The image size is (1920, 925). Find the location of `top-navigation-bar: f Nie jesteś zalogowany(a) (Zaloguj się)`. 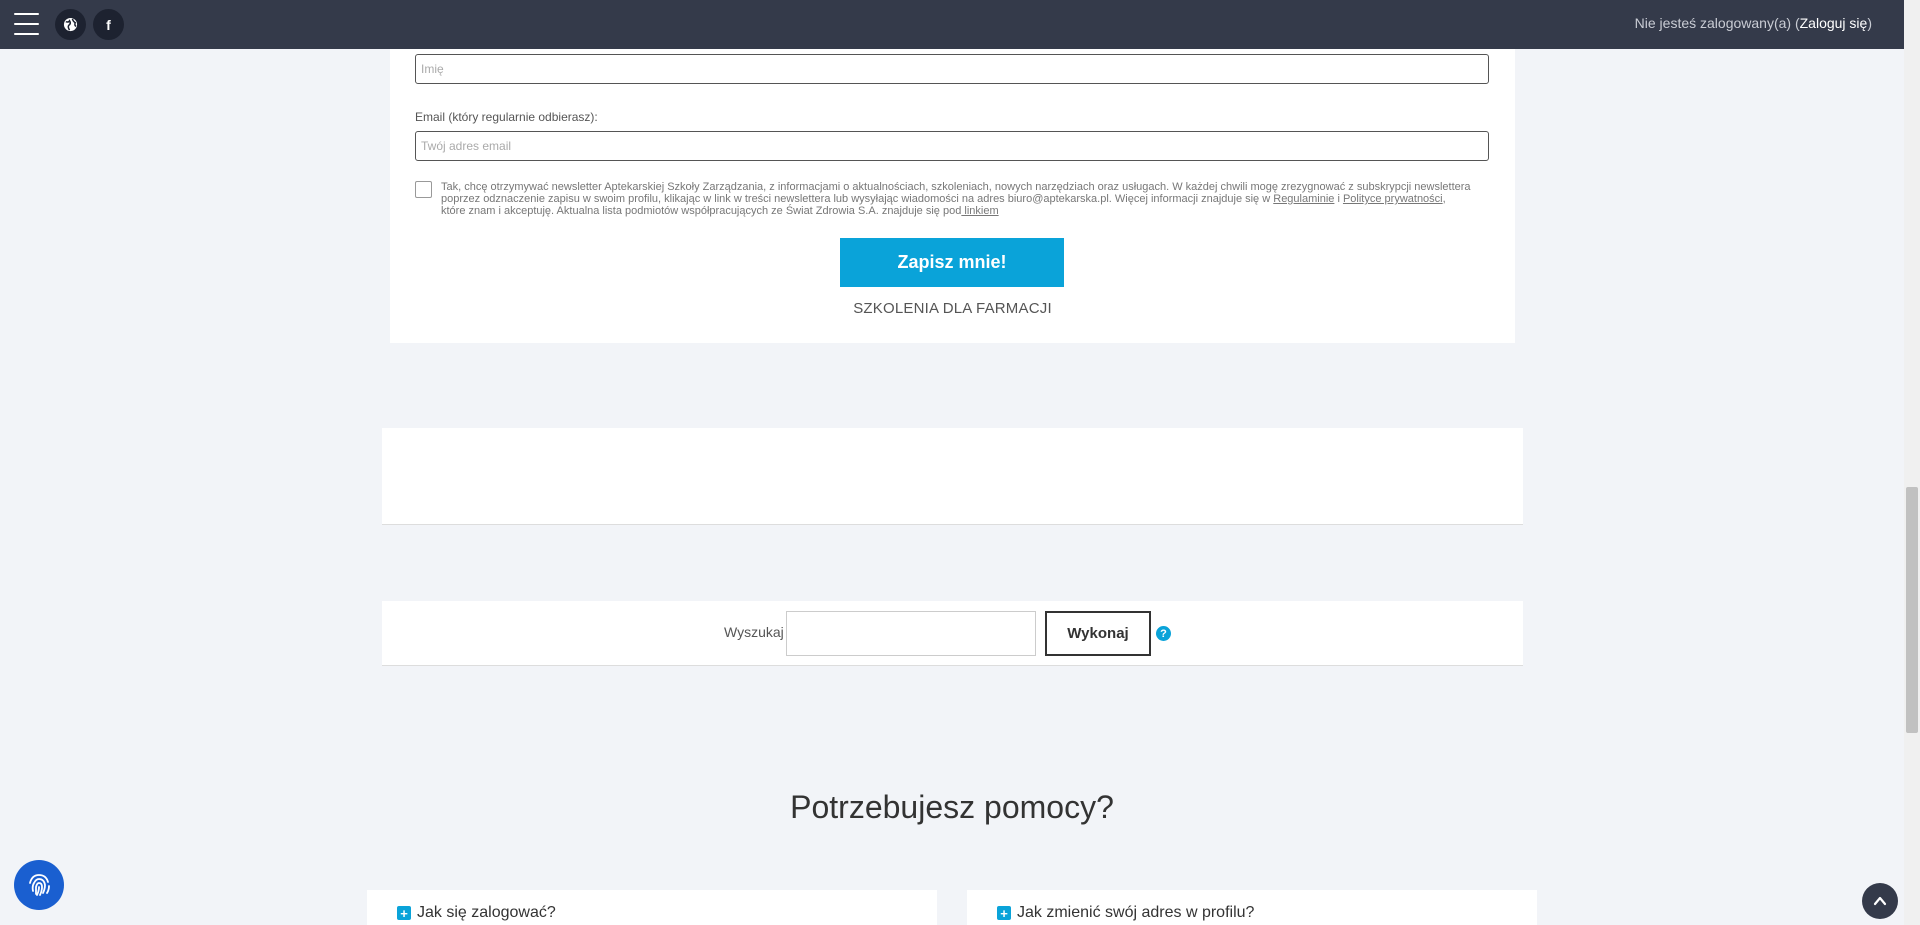

top-navigation-bar: f Nie jesteś zalogowany(a) (Zaloguj się) is located at coordinates (952, 24).